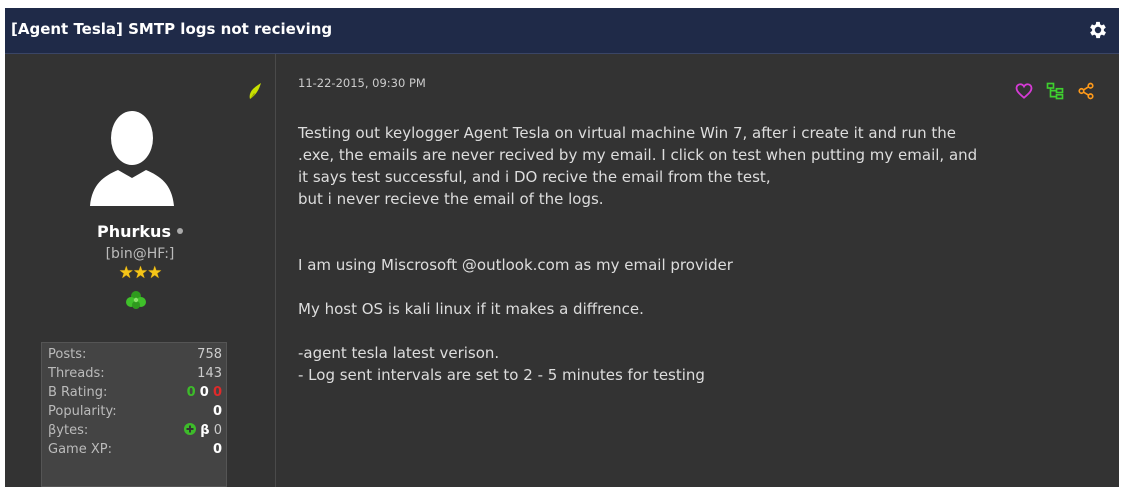  I want to click on stat-label: Game XP:, so click(80, 449).